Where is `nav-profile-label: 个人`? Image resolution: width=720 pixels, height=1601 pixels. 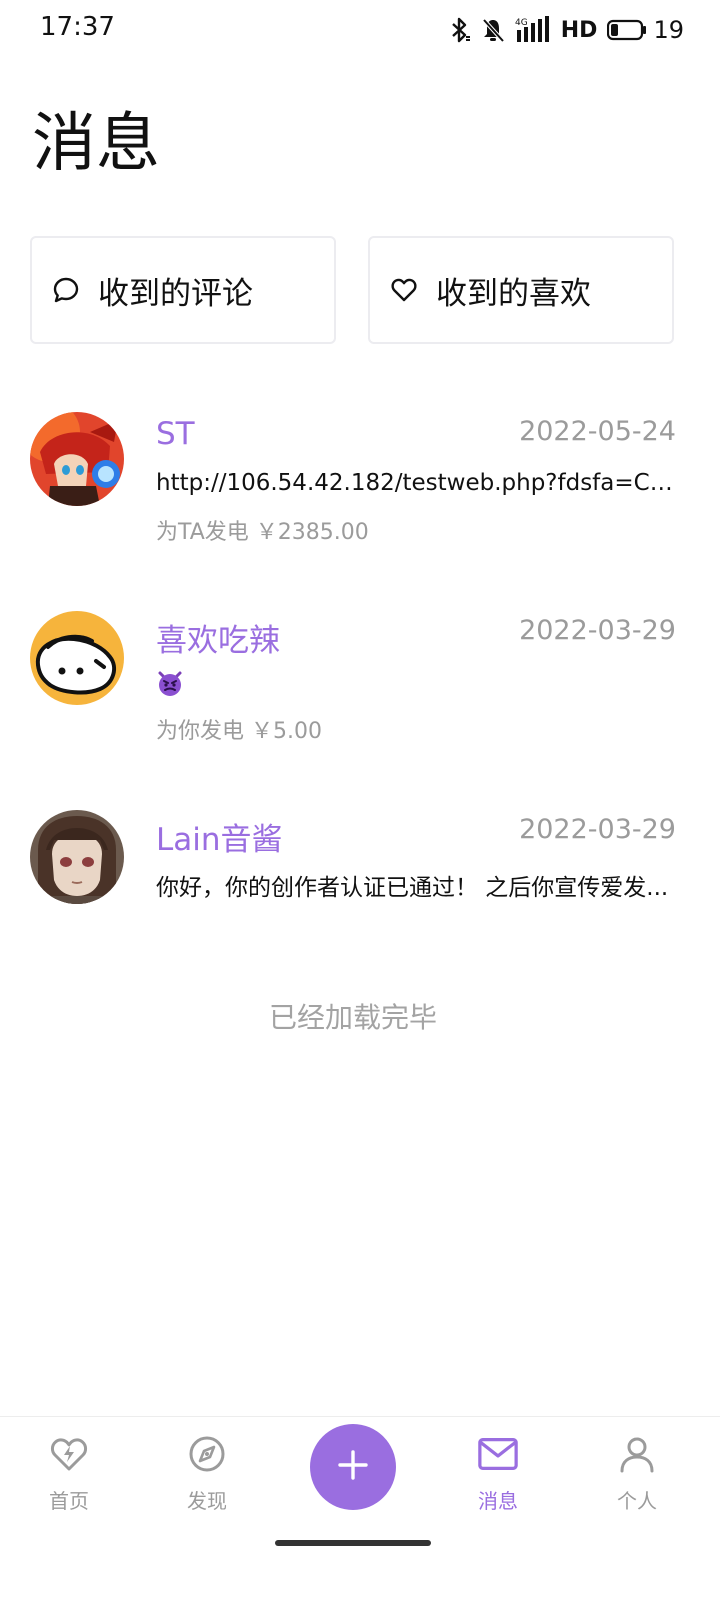
nav-profile-label: 个人 is located at coordinates (637, 1501).